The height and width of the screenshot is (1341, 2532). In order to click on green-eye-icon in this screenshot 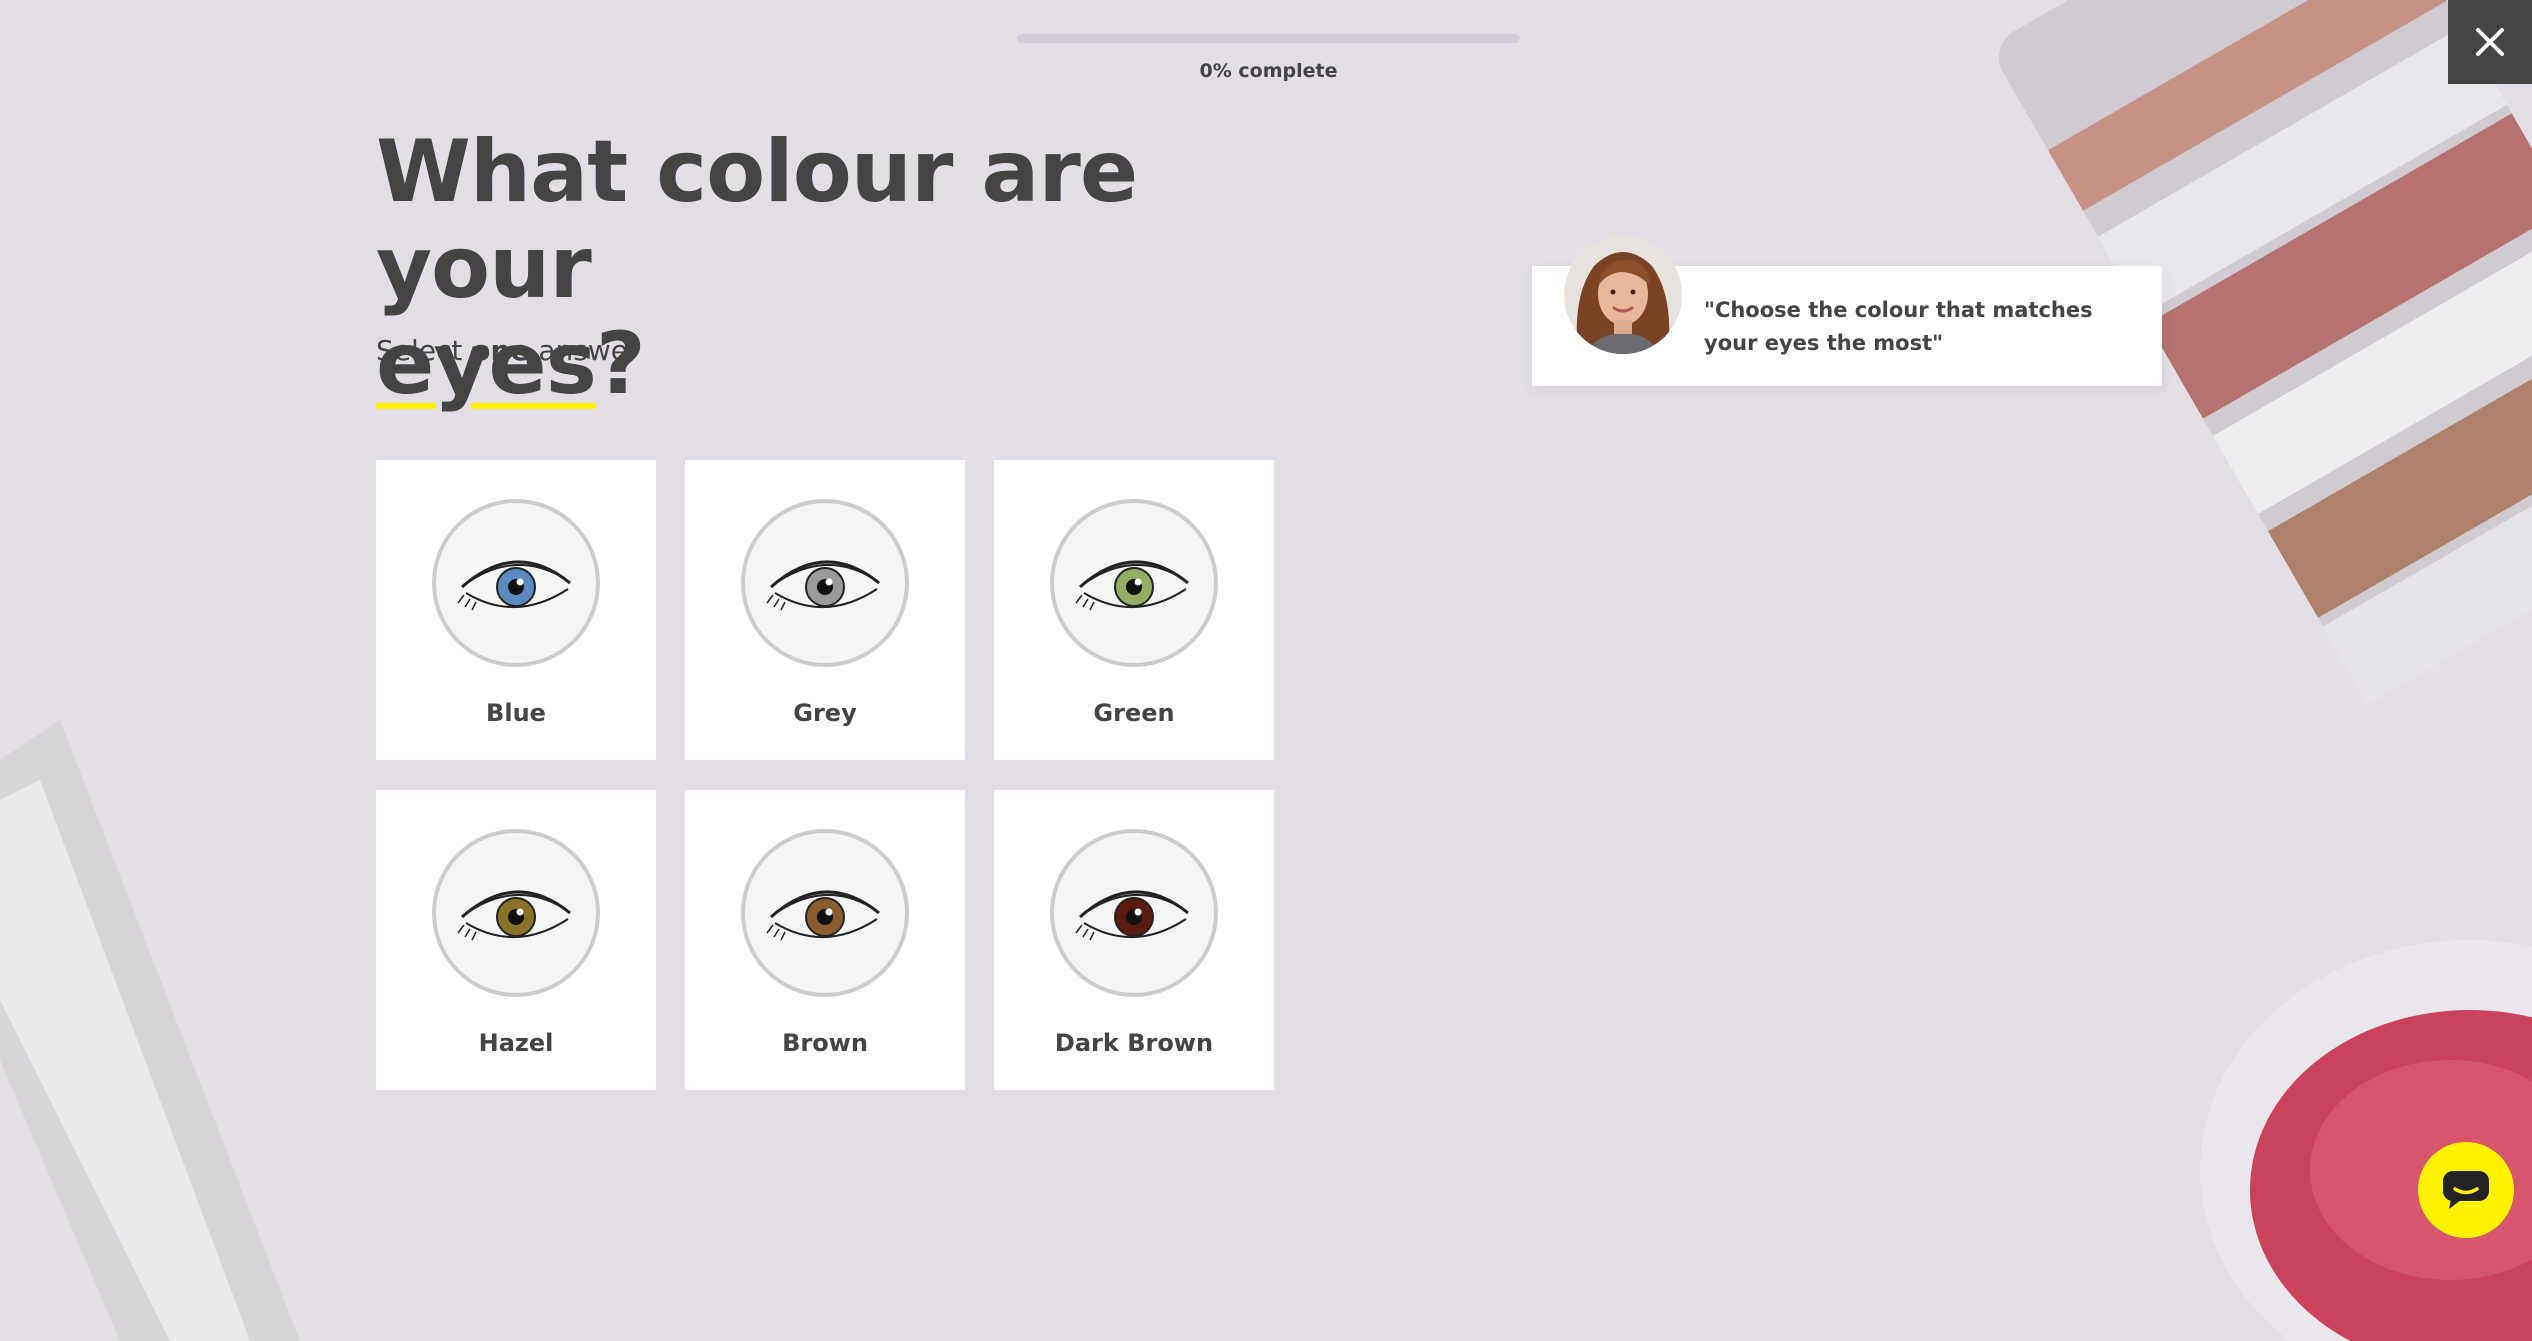, I will do `click(1132, 585)`.